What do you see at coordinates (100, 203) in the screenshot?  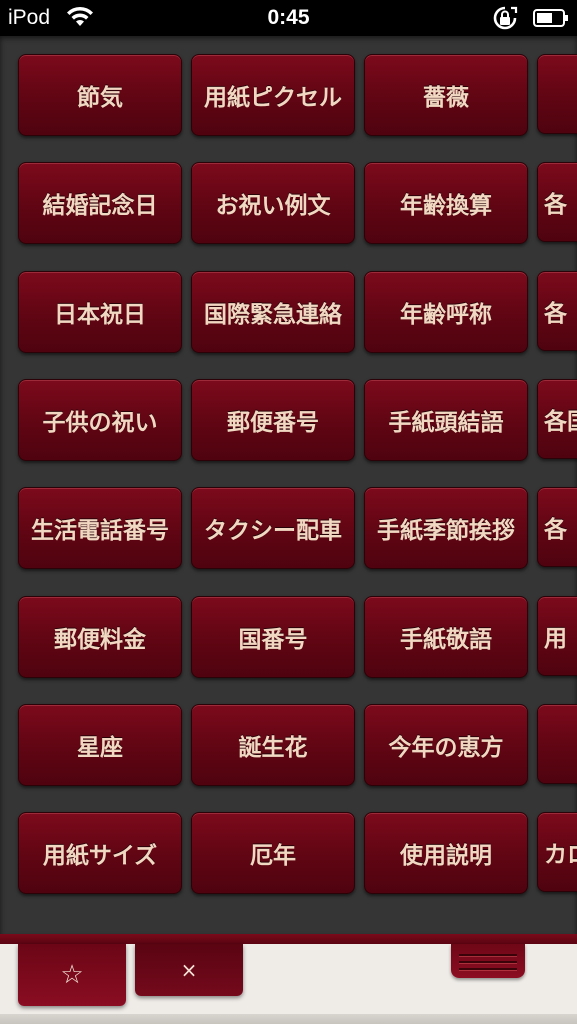 I see `menu-item-button: 結婚記念日` at bounding box center [100, 203].